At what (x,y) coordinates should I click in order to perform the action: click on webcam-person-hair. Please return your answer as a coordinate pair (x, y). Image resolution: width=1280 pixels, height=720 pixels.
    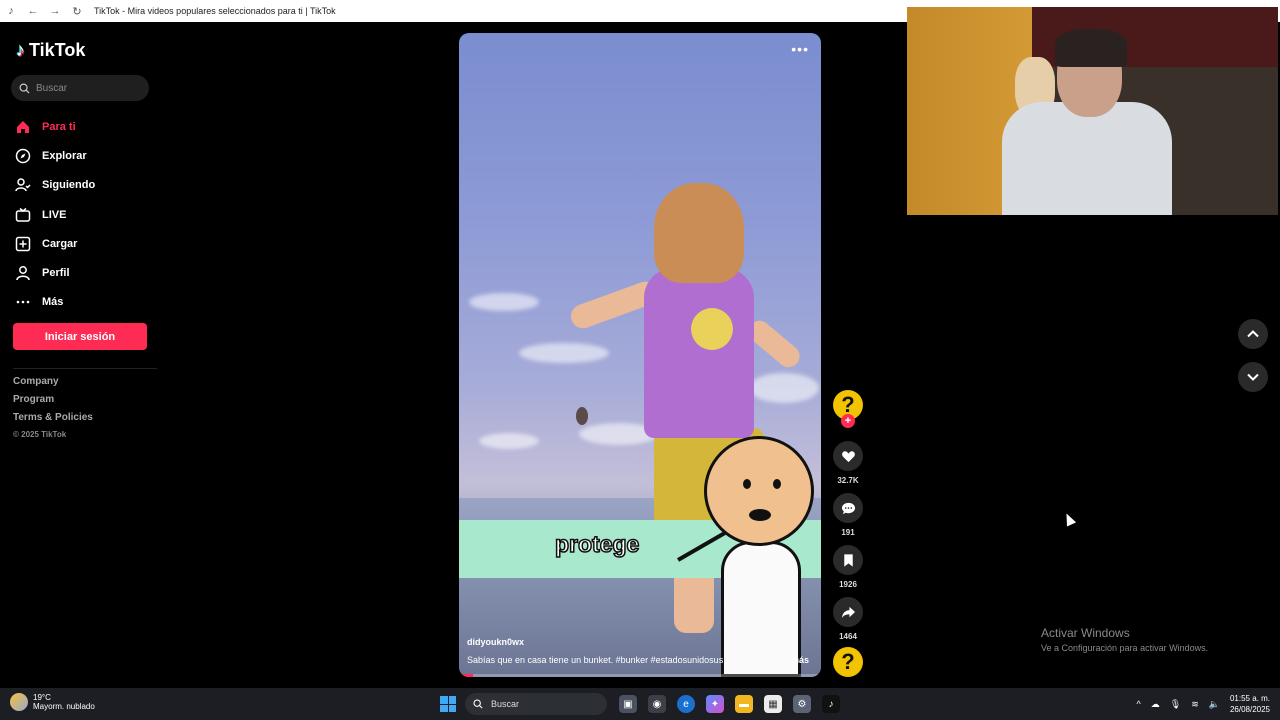
    Looking at the image, I should click on (1091, 48).